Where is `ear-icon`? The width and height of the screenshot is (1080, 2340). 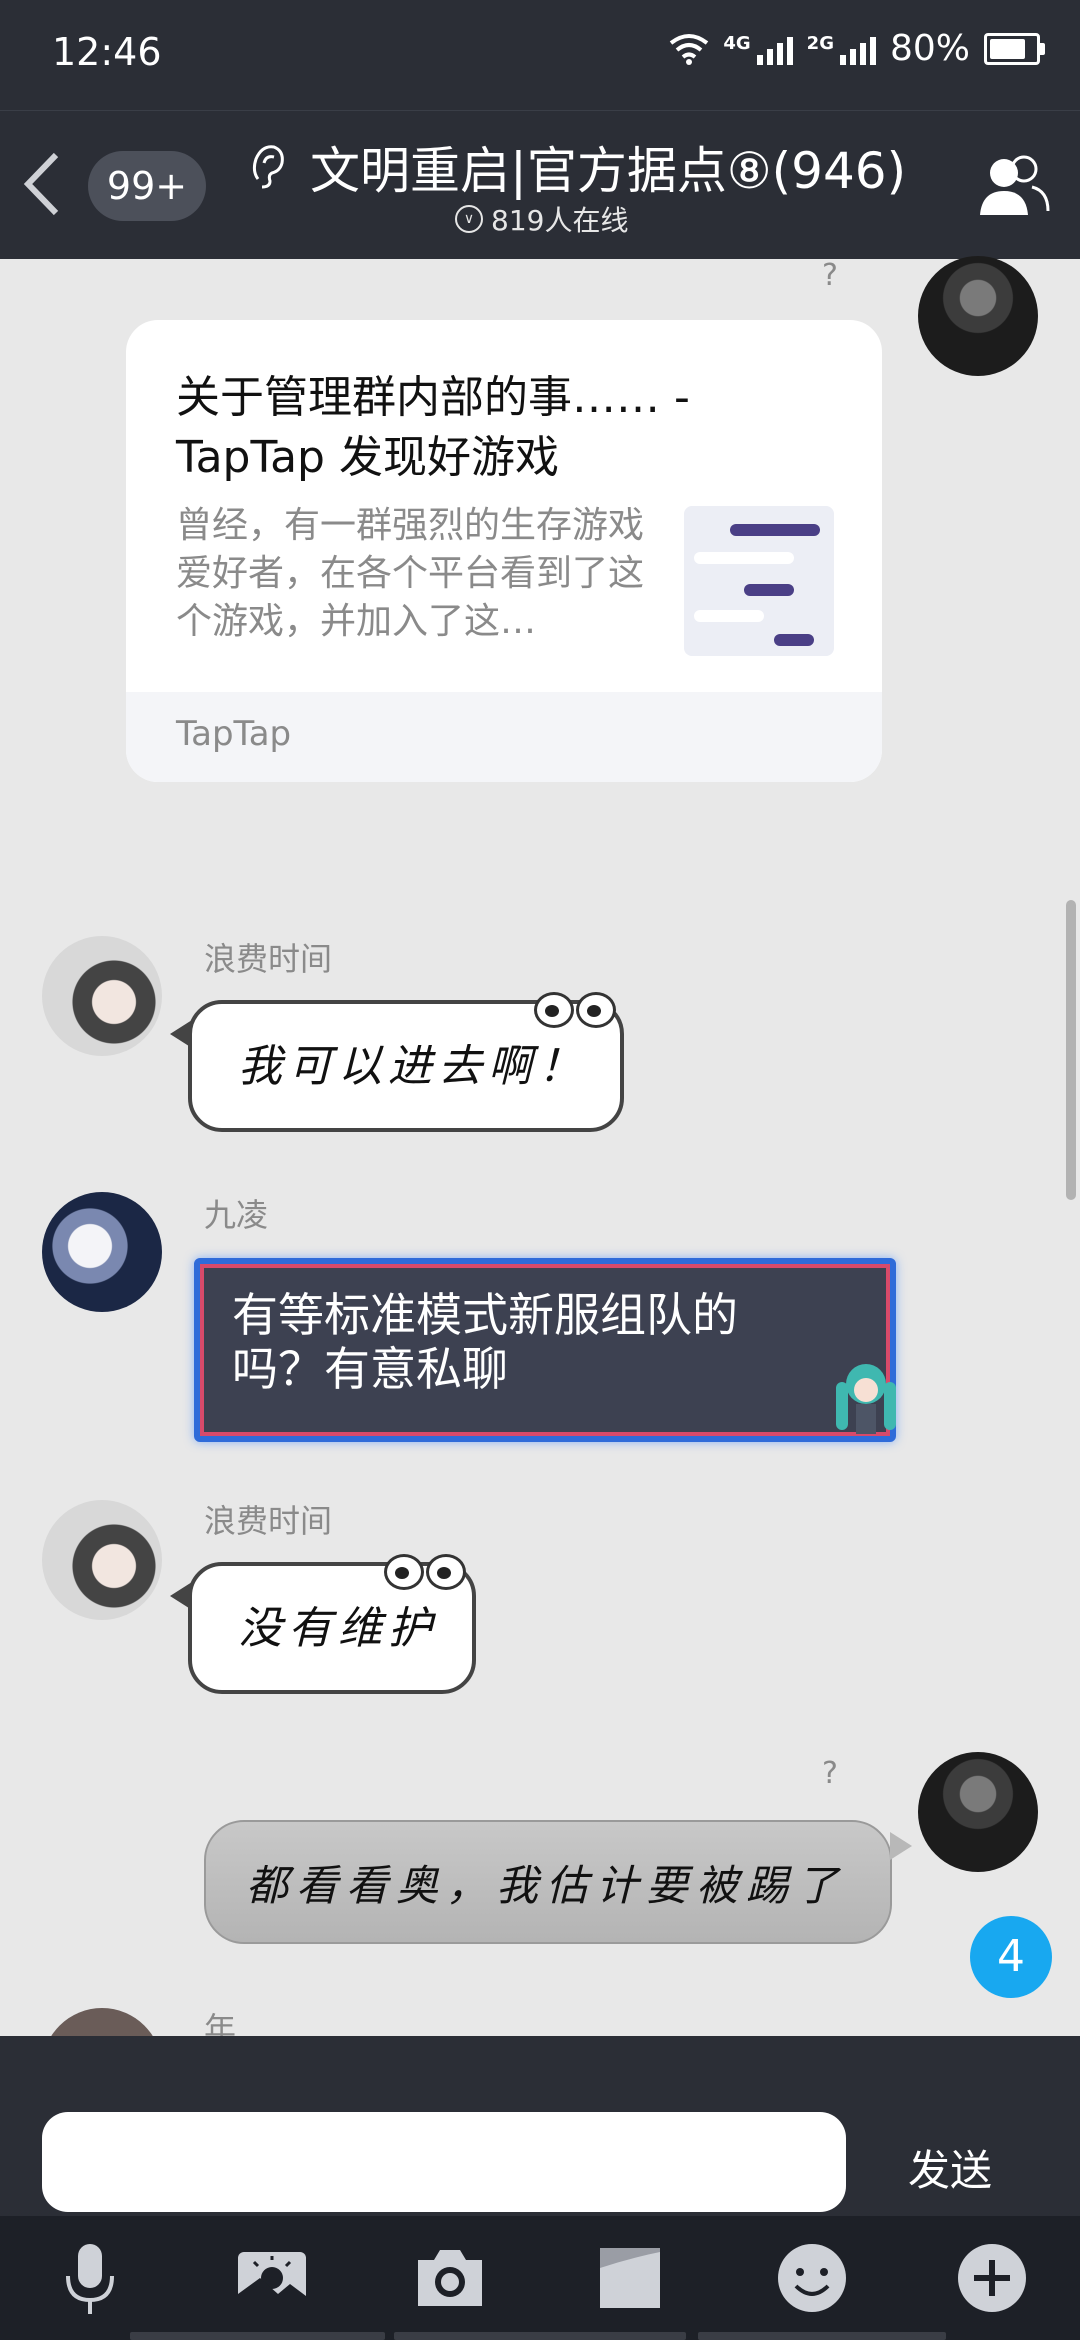
ear-icon is located at coordinates (268, 167).